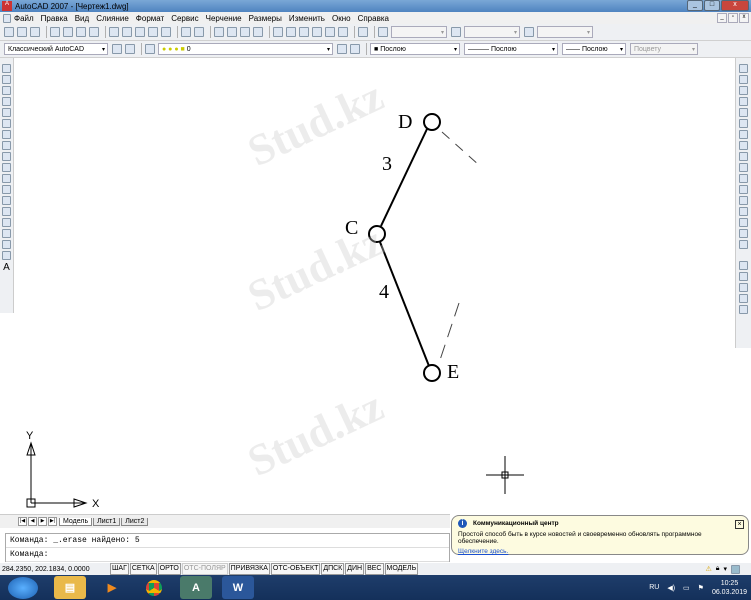 This screenshot has width=751, height=600. I want to click on dim-style-icon, so click(456, 32).